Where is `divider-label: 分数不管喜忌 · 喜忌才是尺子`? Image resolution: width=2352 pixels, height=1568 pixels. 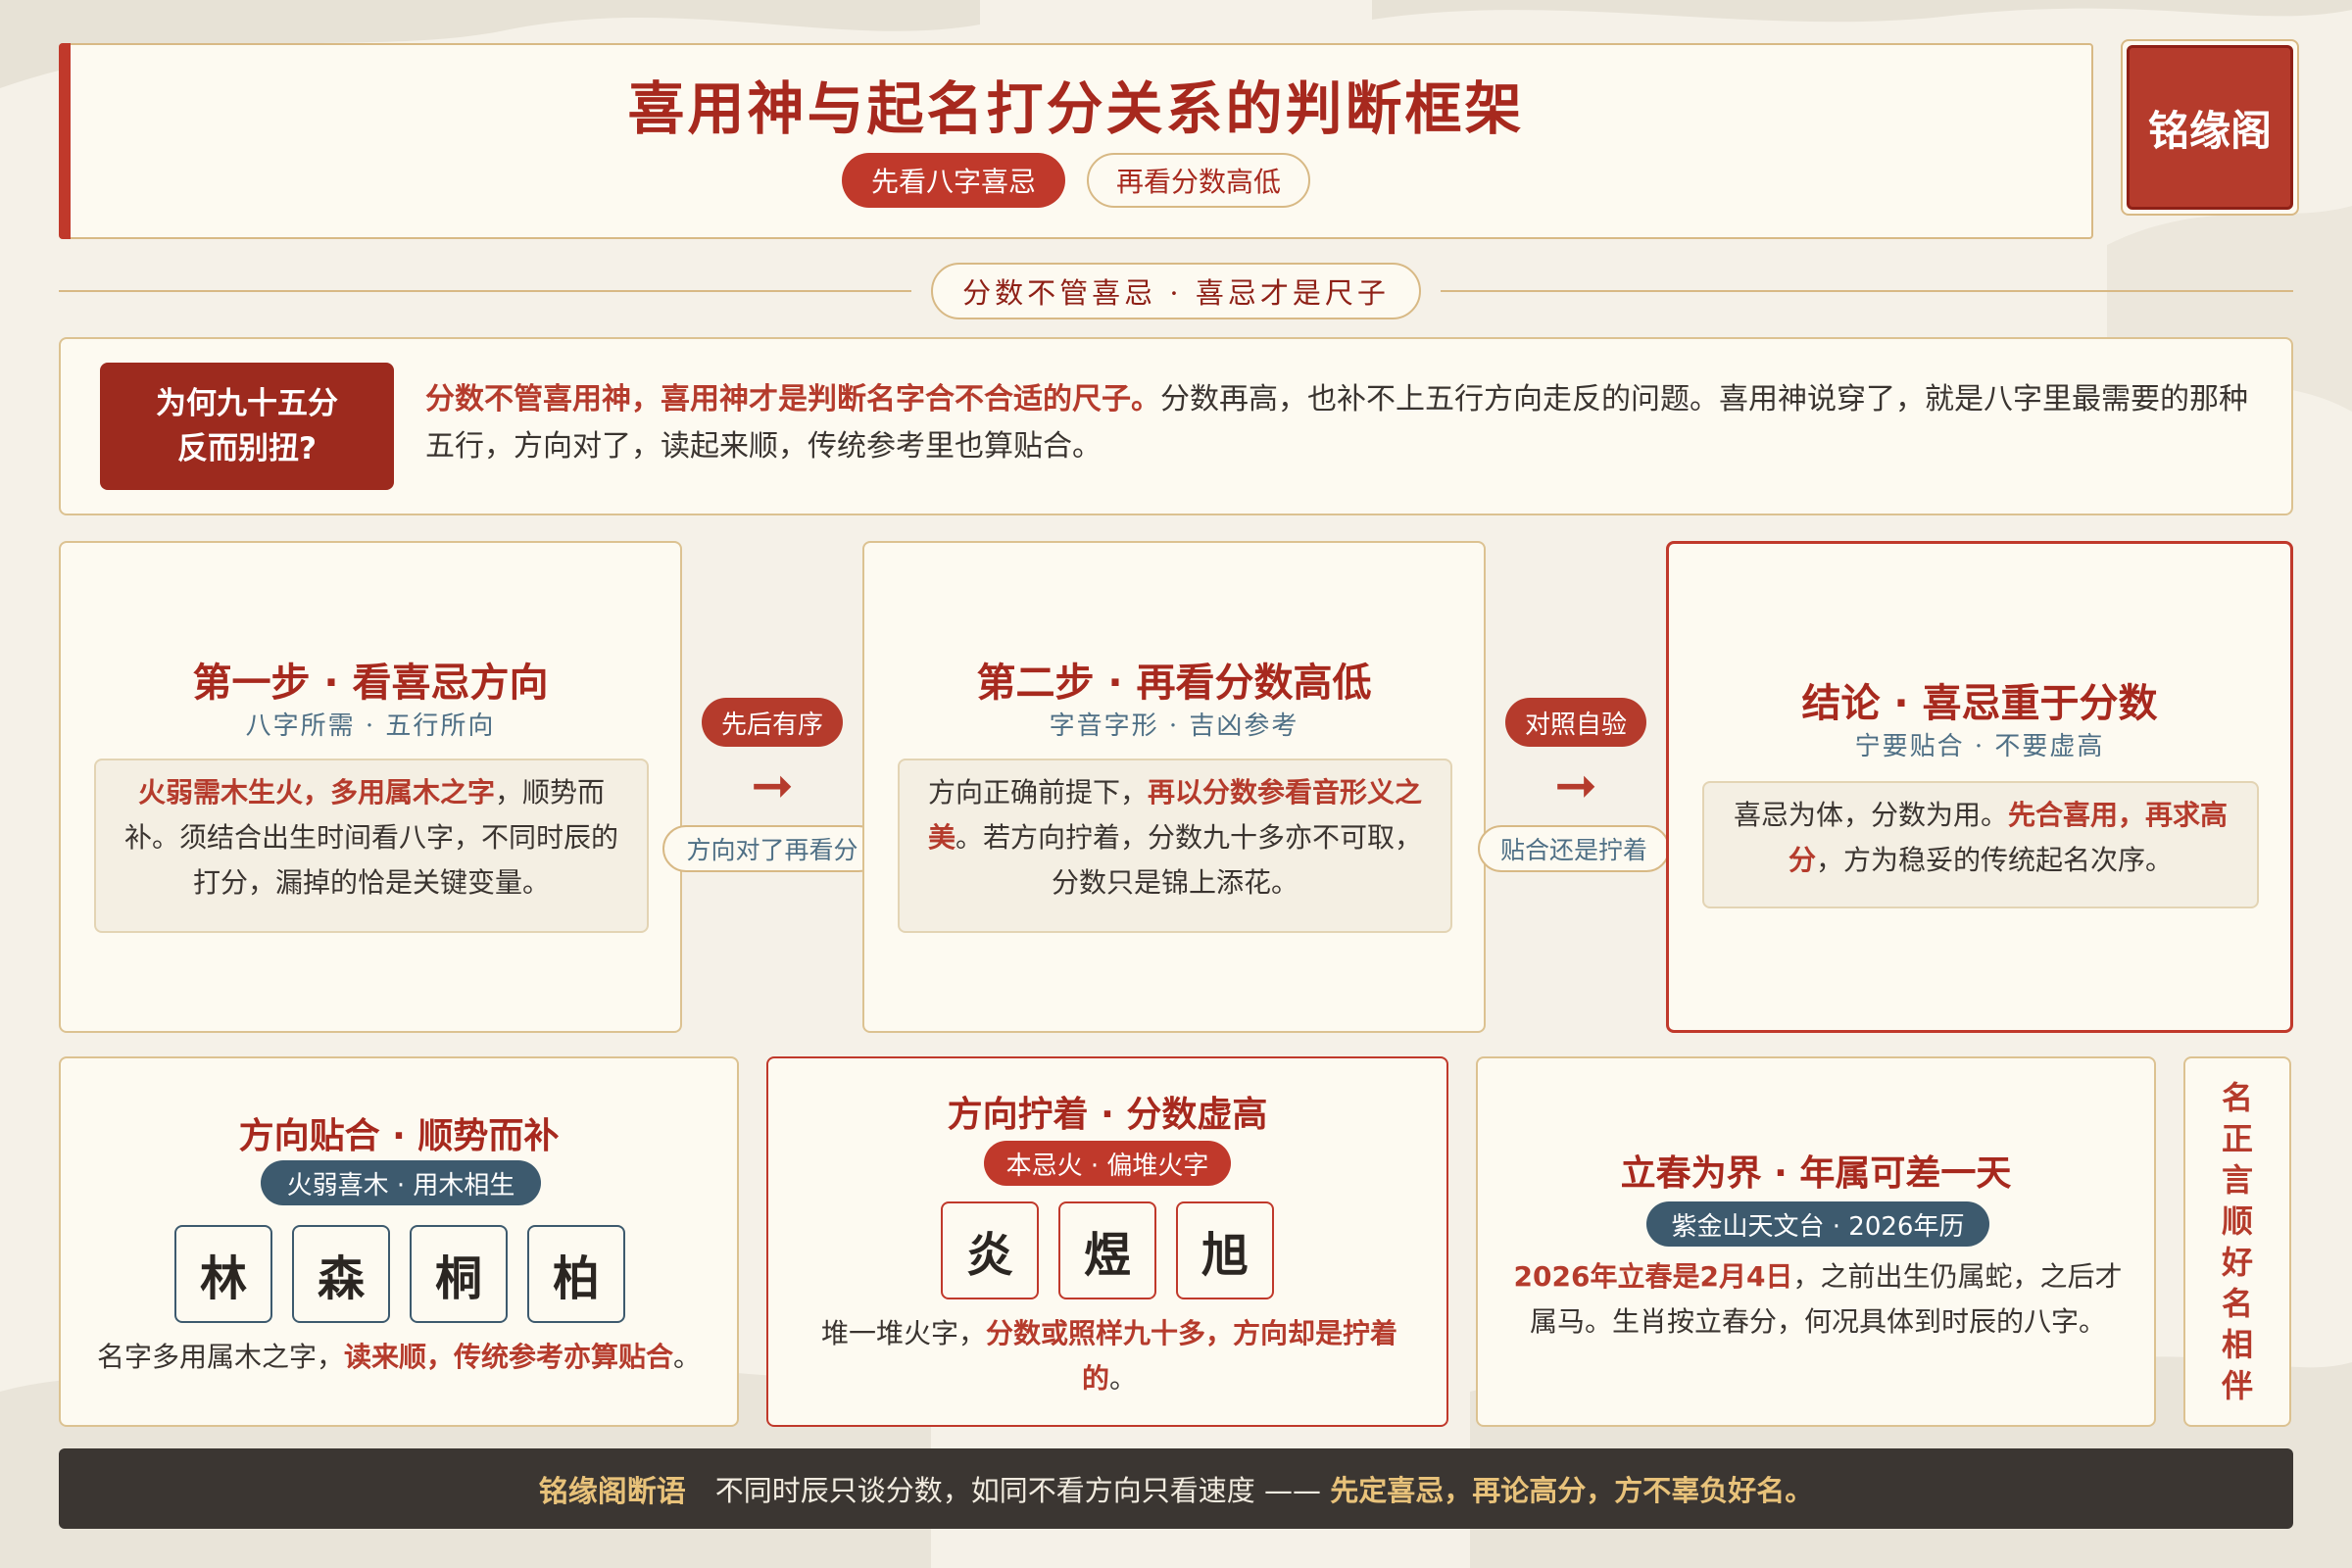
divider-label: 分数不管喜忌 · 喜忌才是尺子 is located at coordinates (1176, 291).